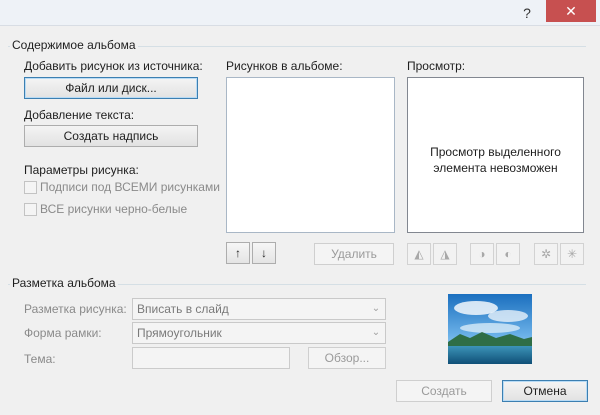  What do you see at coordinates (545, 391) in the screenshot?
I see `cancel-button: Отмена` at bounding box center [545, 391].